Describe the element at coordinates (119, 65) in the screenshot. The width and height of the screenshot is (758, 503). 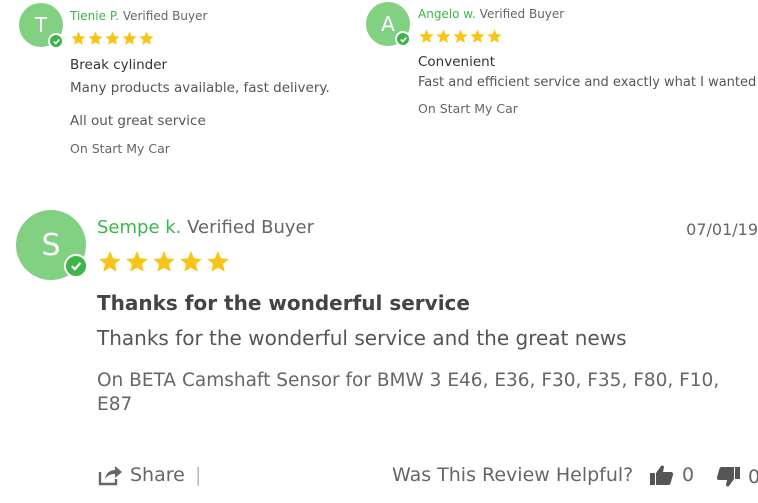
I see `review-title: Break cylinder` at that location.